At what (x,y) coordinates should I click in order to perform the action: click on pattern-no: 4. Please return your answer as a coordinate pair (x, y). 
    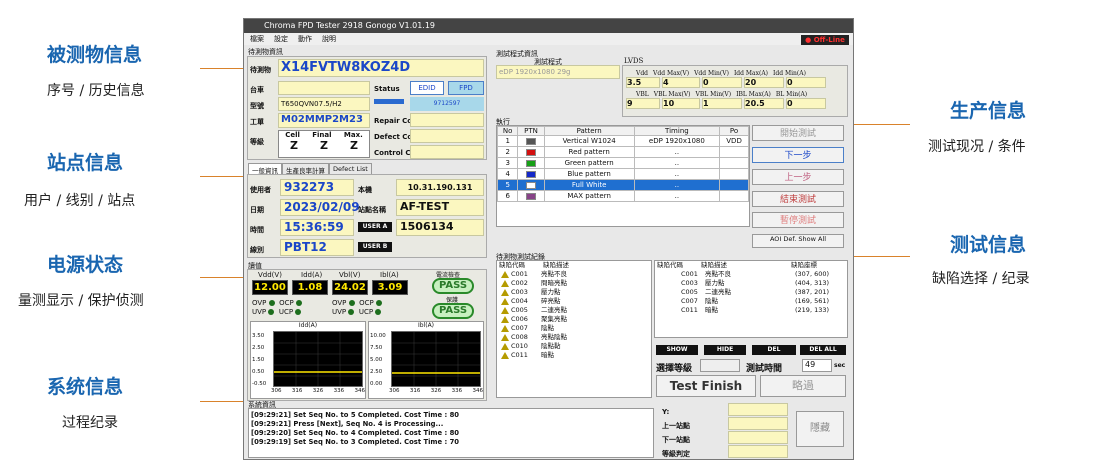
    Looking at the image, I should click on (508, 174).